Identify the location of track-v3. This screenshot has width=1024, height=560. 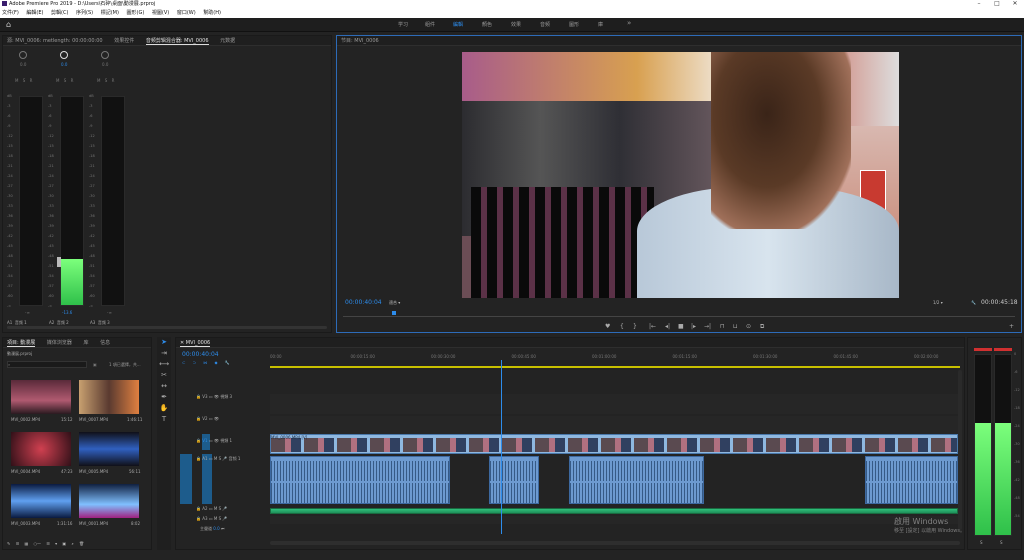
(615, 404).